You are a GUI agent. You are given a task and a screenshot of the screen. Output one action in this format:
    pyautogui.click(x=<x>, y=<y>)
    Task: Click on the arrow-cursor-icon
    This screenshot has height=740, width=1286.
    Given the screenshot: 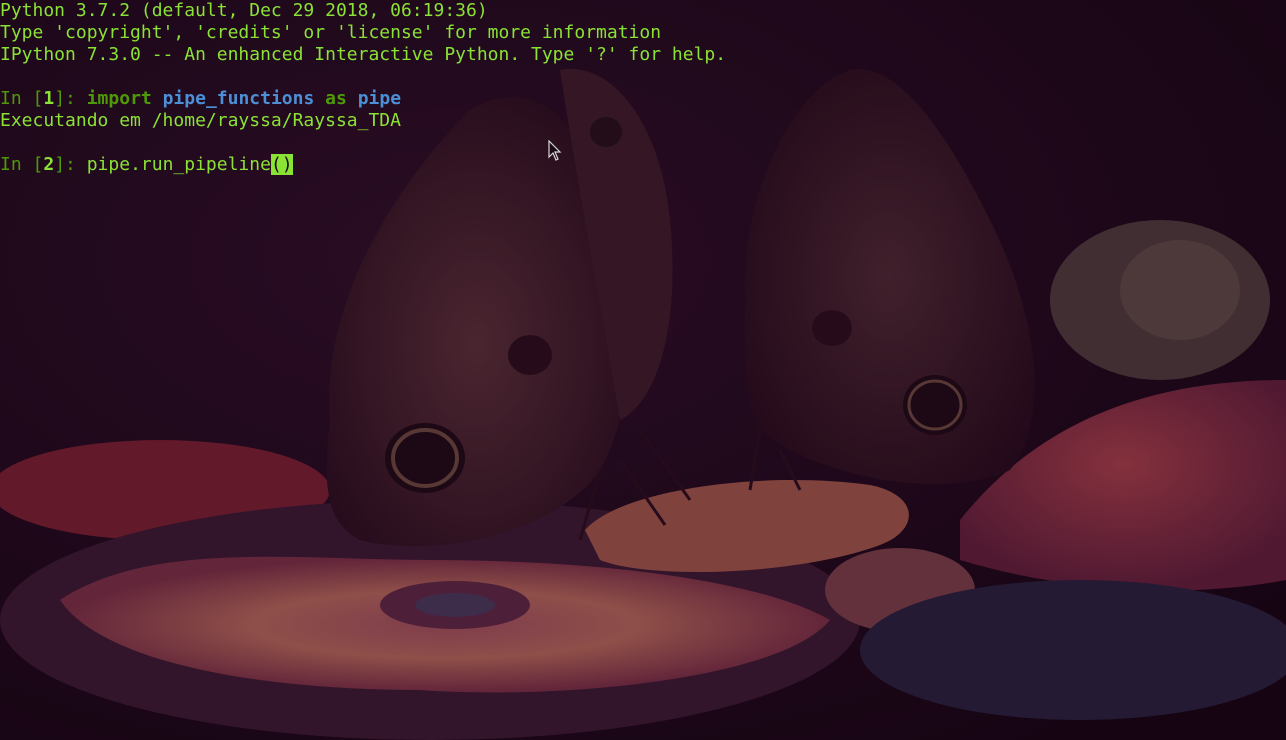 What is the action you would take?
    pyautogui.click(x=555, y=150)
    